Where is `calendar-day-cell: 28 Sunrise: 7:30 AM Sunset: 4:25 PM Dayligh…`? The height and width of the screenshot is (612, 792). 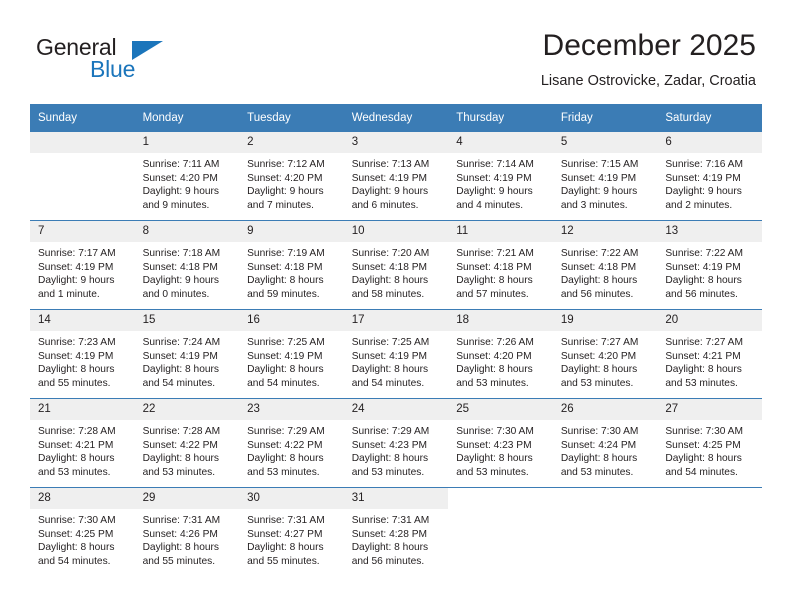 calendar-day-cell: 28 Sunrise: 7:30 AM Sunset: 4:25 PM Dayligh… is located at coordinates (82, 531).